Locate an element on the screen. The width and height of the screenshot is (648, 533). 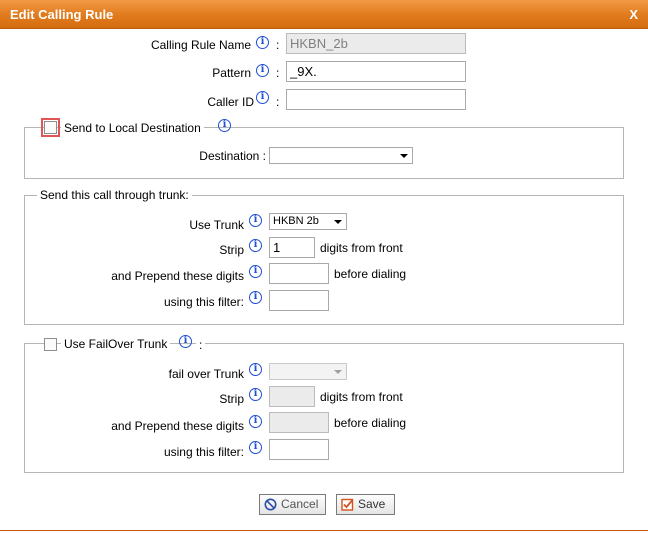
failover-prepend-suffix: before dialing is located at coordinates (370, 423).